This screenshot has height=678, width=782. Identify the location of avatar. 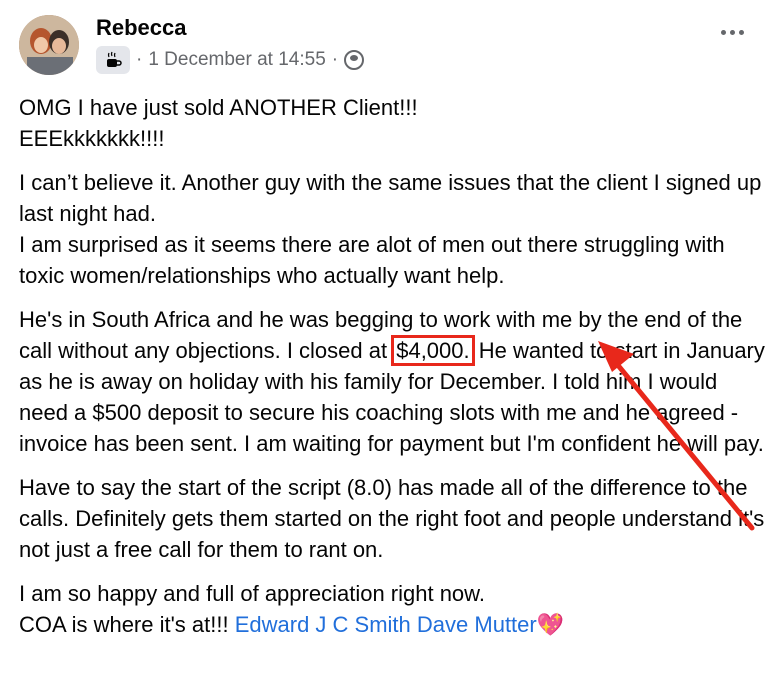
(49, 45).